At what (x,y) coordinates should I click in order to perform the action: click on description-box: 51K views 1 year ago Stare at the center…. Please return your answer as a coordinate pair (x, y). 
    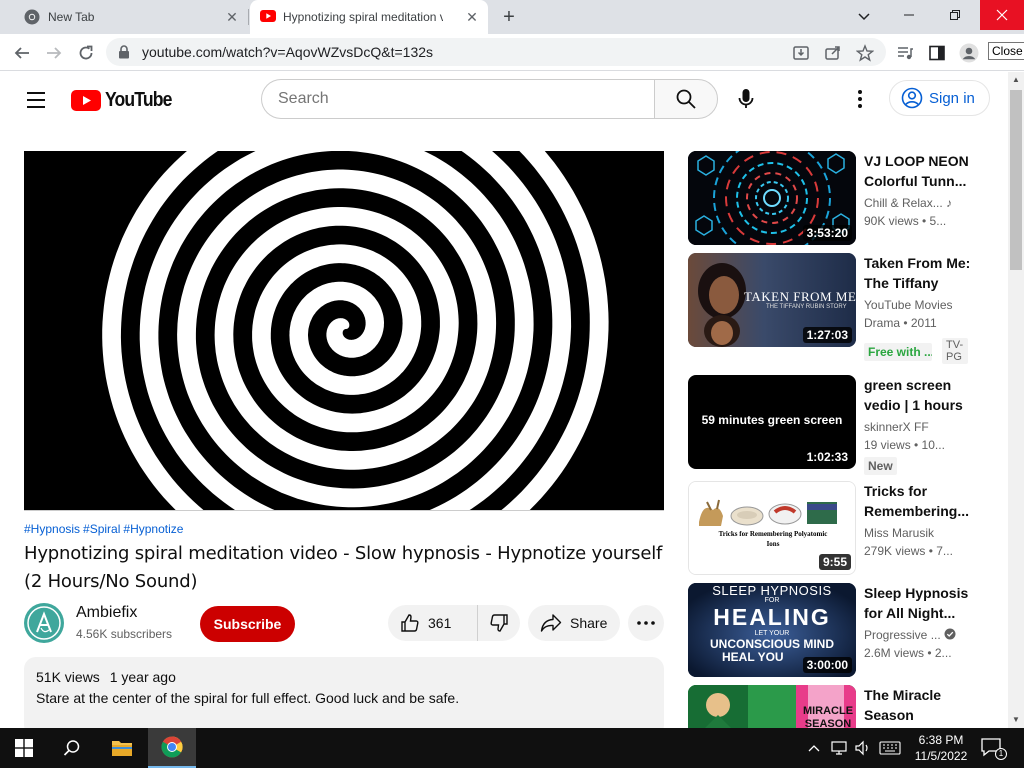
    Looking at the image, I should click on (344, 697).